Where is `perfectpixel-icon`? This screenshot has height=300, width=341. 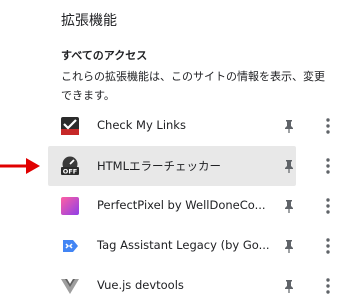
perfectpixel-icon is located at coordinates (70, 206).